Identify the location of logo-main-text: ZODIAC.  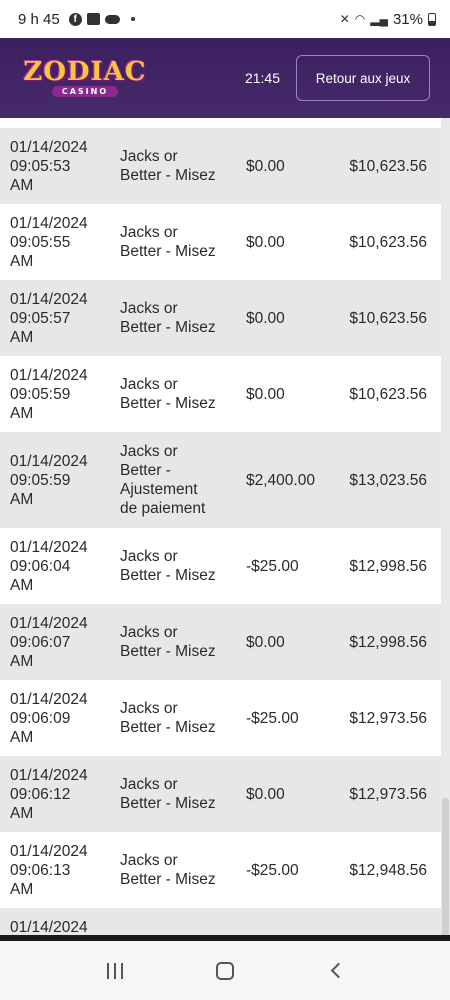
(85, 72).